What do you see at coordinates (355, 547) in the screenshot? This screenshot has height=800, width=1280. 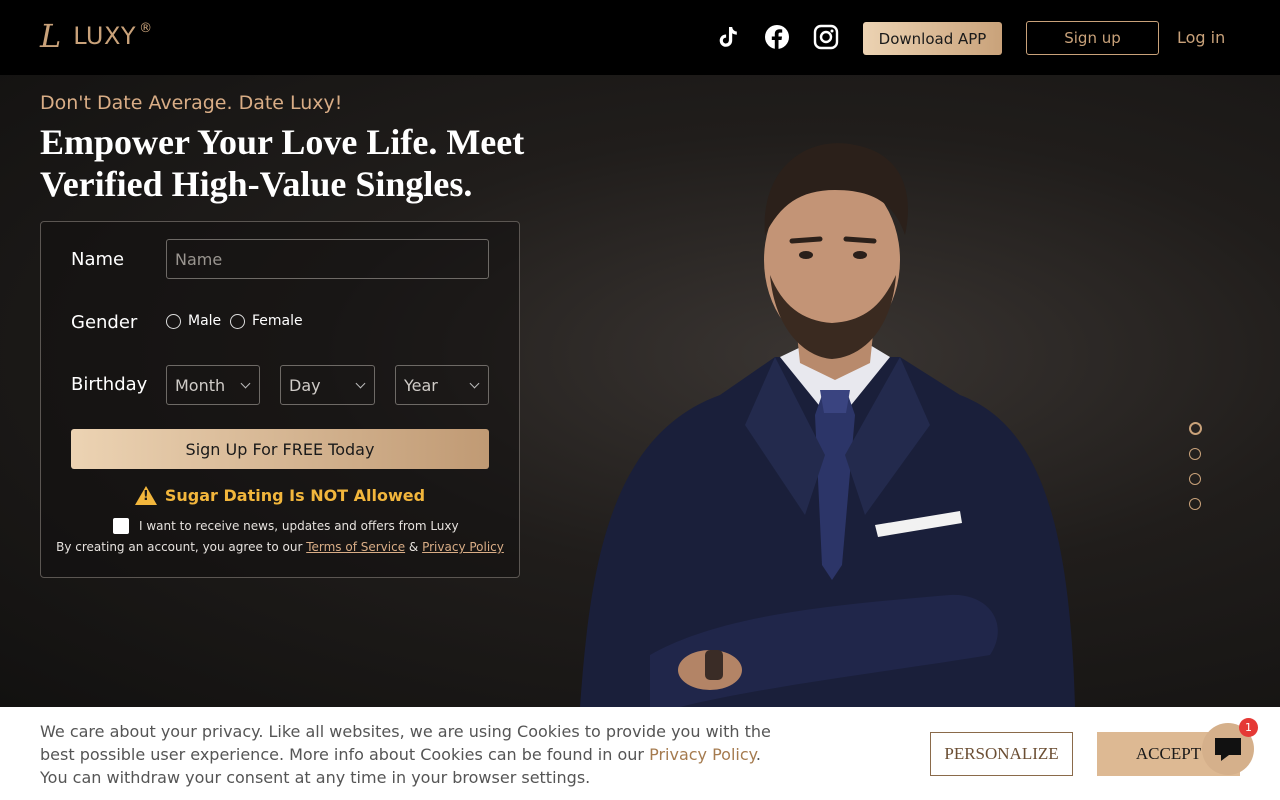 I see `terms-of-service-link: Terms of Service` at bounding box center [355, 547].